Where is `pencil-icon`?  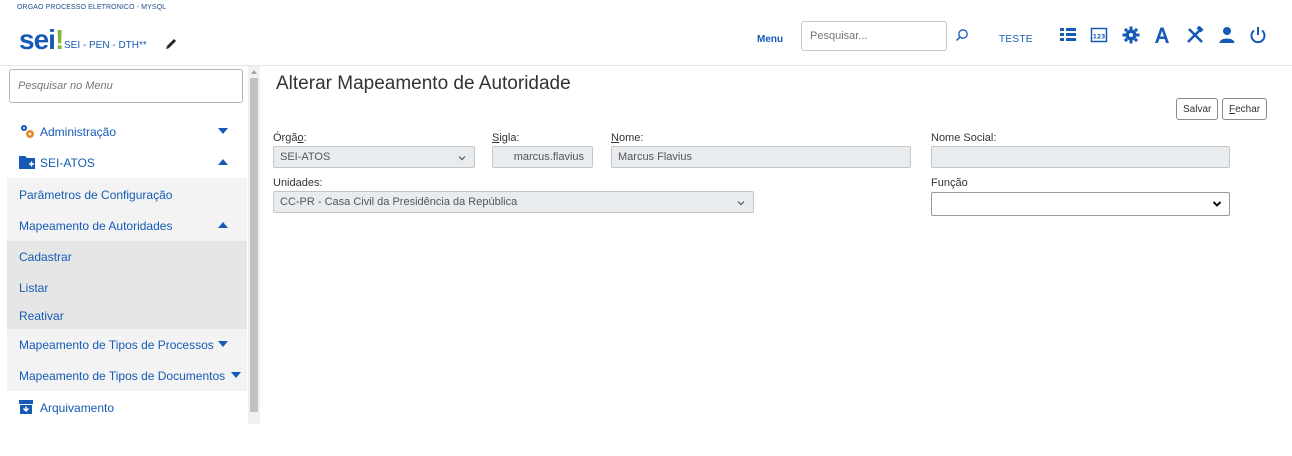
pencil-icon is located at coordinates (171, 44).